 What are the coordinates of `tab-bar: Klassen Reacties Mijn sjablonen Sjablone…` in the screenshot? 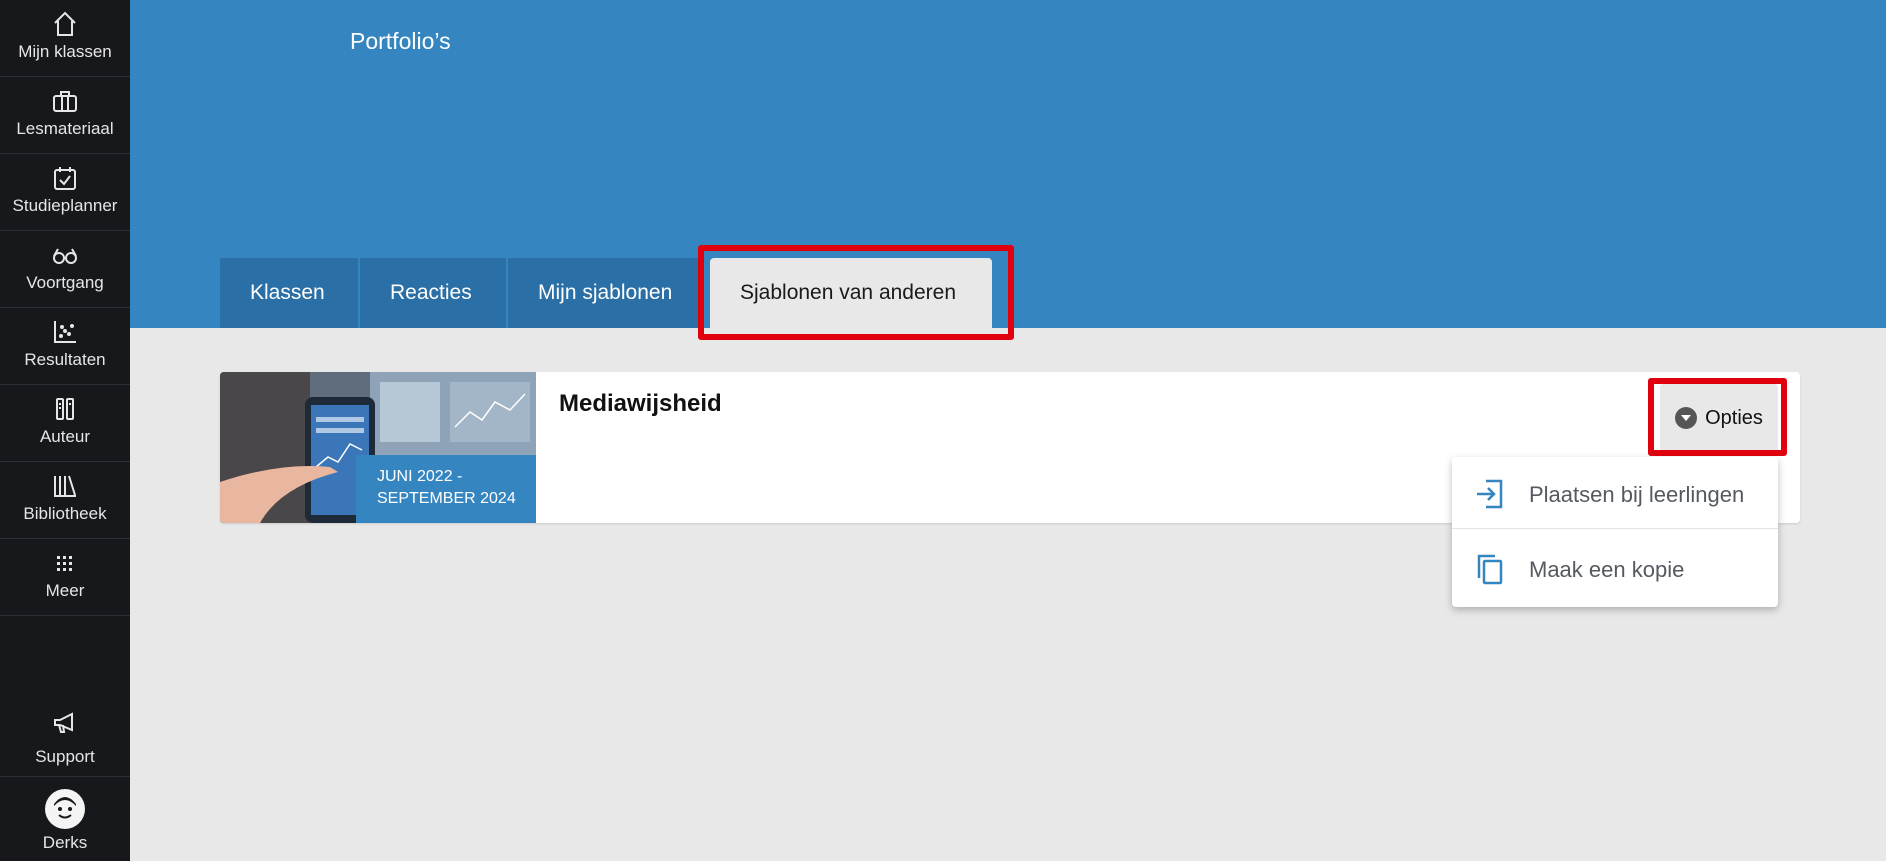 It's located at (607, 293).